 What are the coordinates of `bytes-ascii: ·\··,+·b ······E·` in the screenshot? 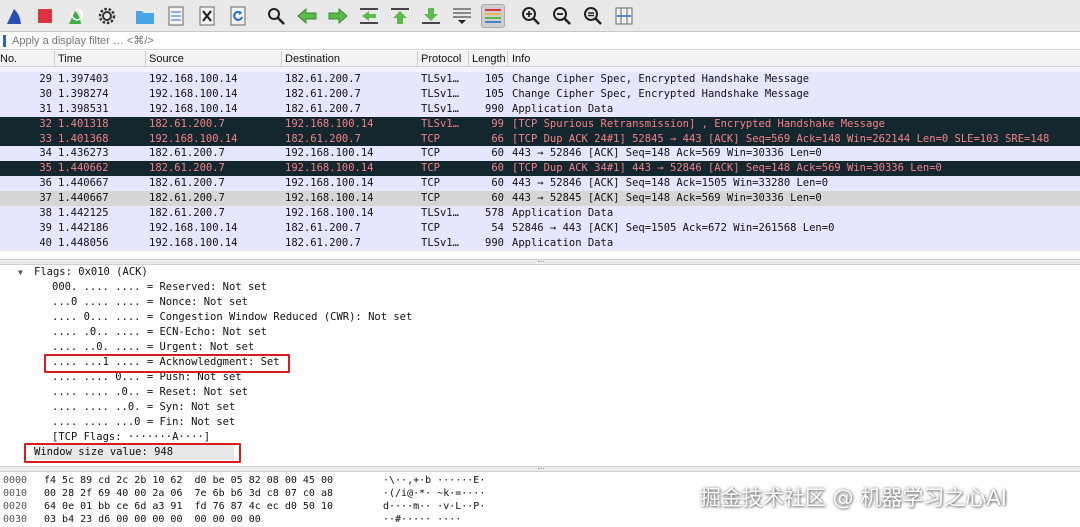 It's located at (434, 480).